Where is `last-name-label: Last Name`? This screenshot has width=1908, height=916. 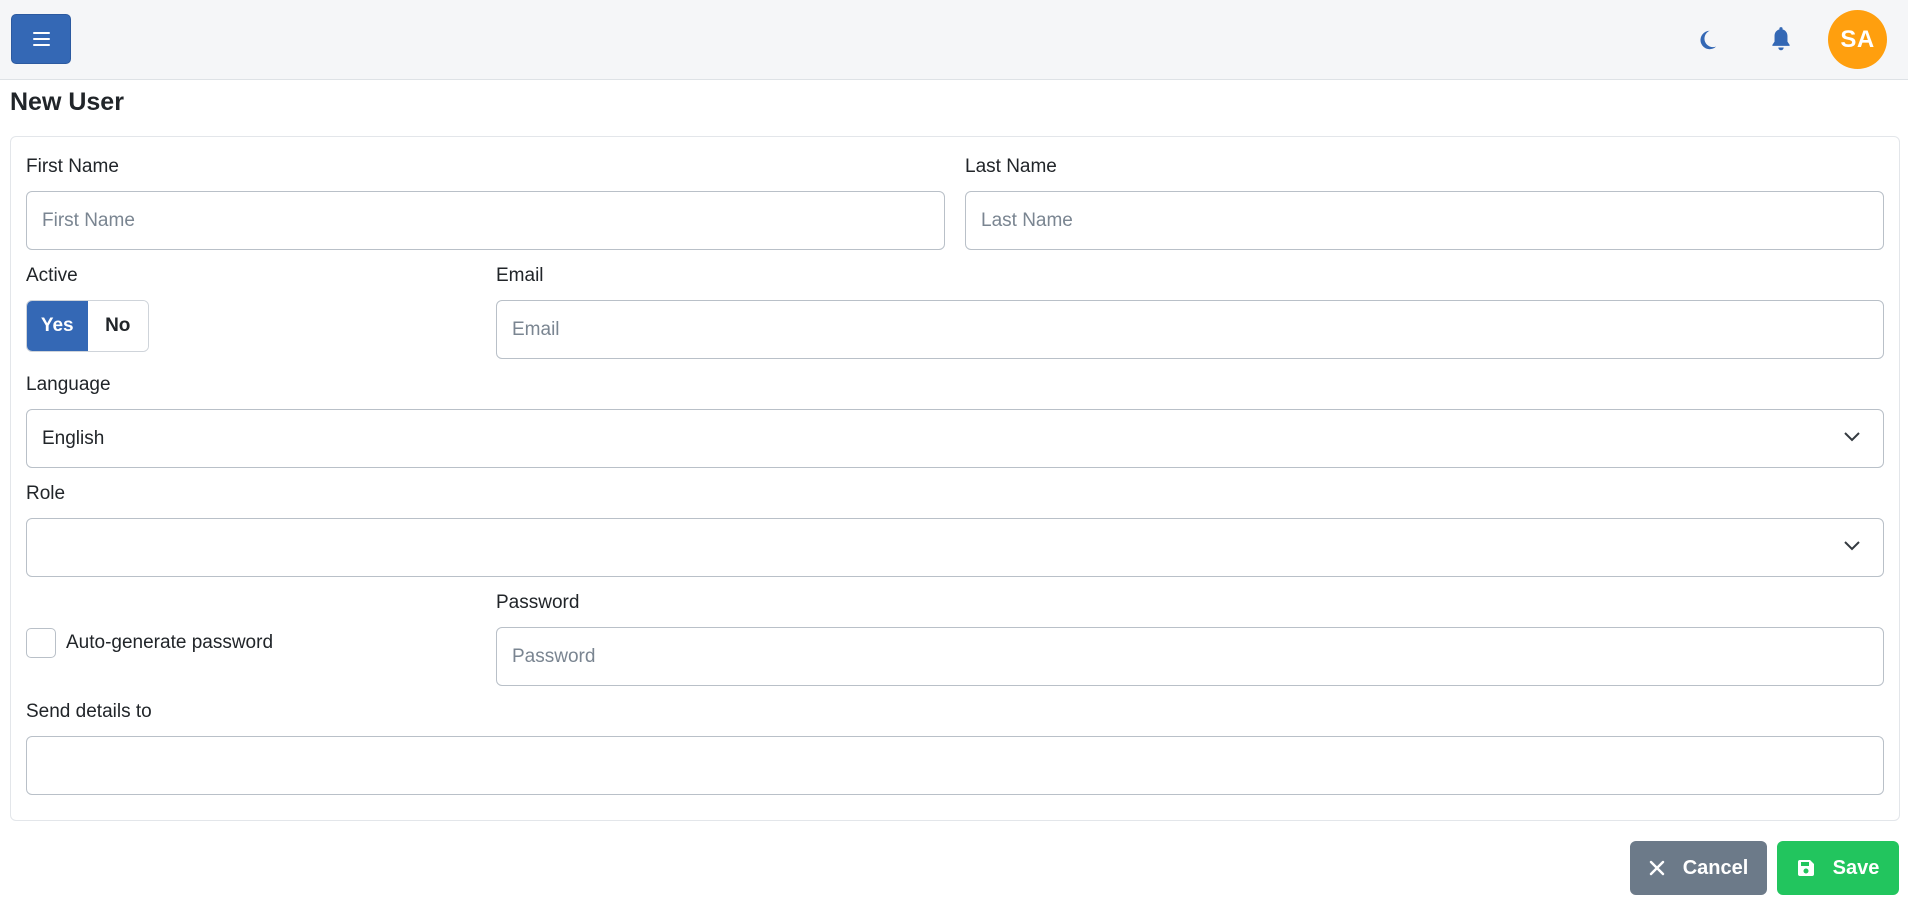
last-name-label: Last Name is located at coordinates (1011, 166).